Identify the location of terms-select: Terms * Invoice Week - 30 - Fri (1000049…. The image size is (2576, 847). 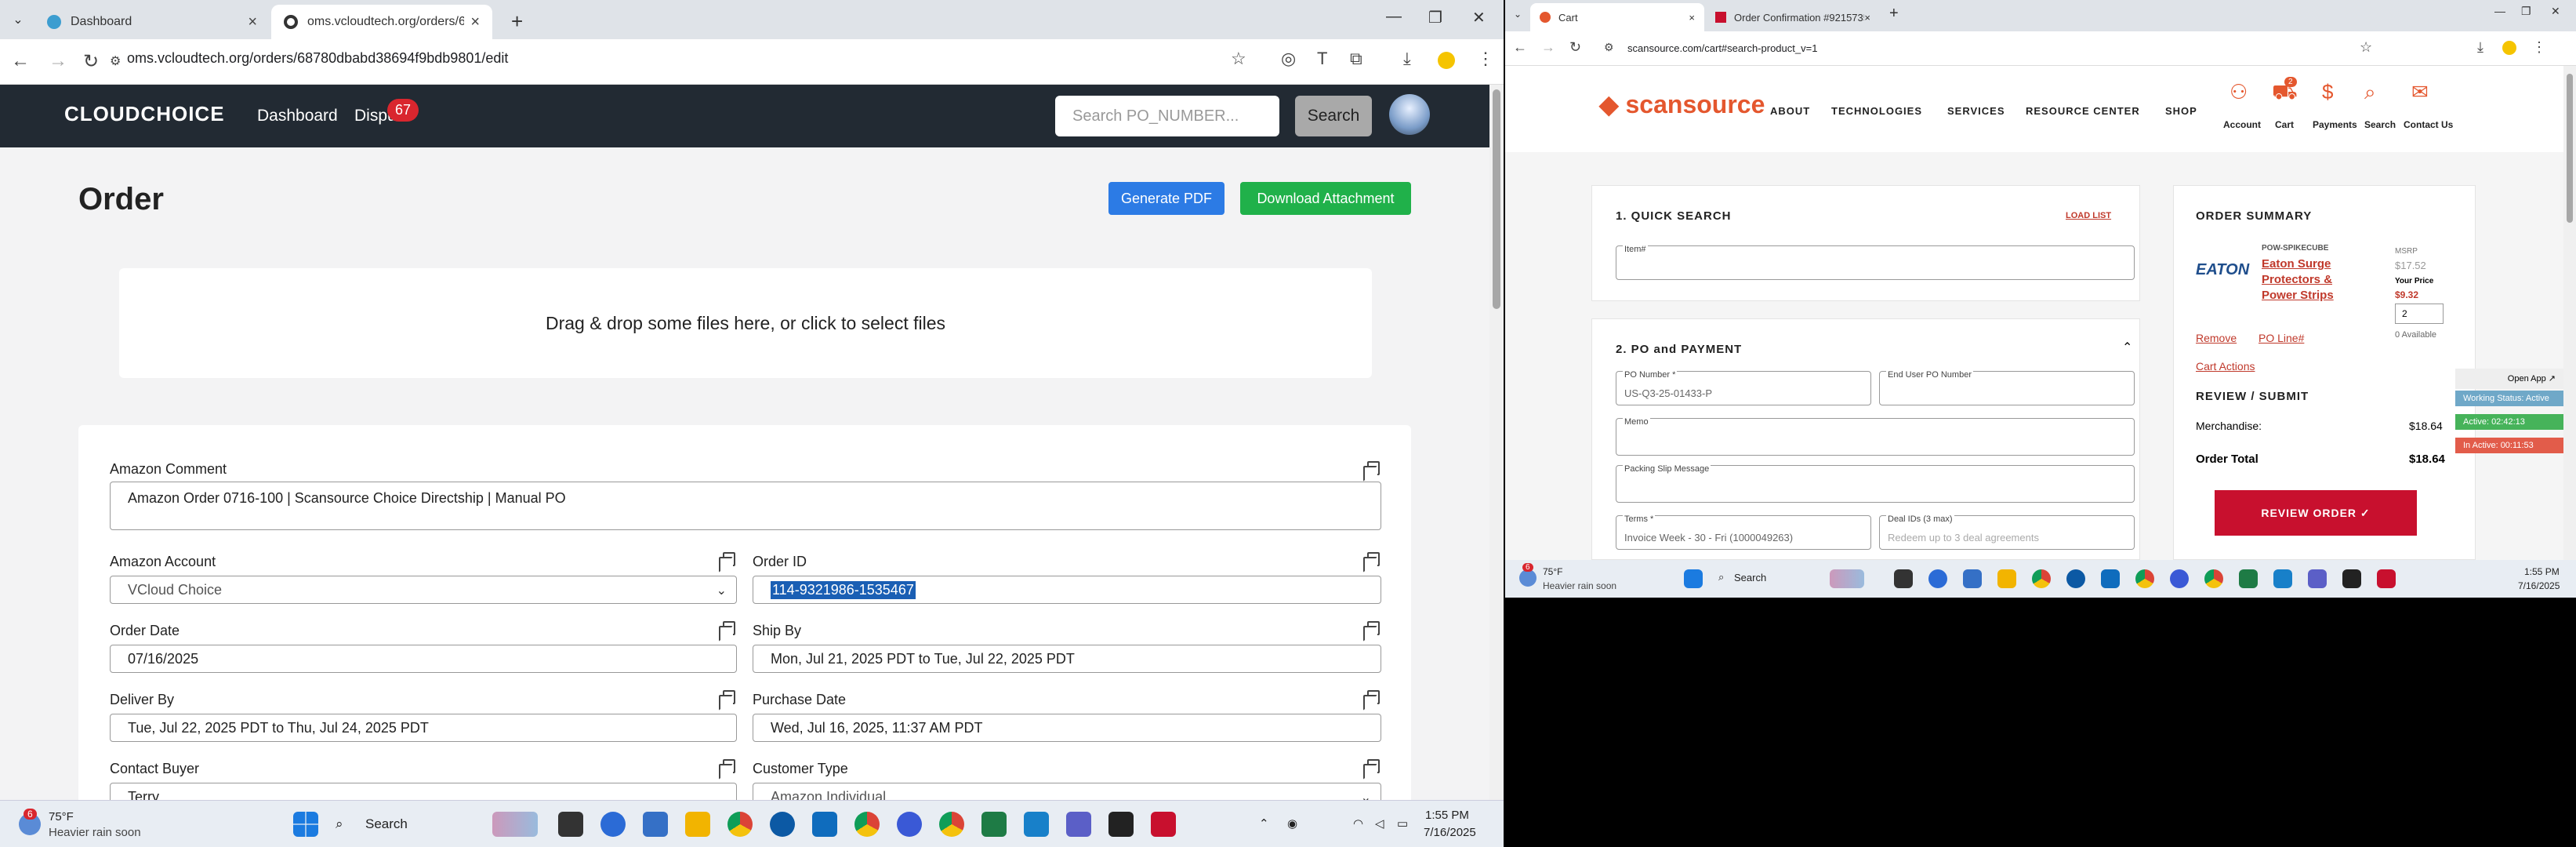
(1744, 532).